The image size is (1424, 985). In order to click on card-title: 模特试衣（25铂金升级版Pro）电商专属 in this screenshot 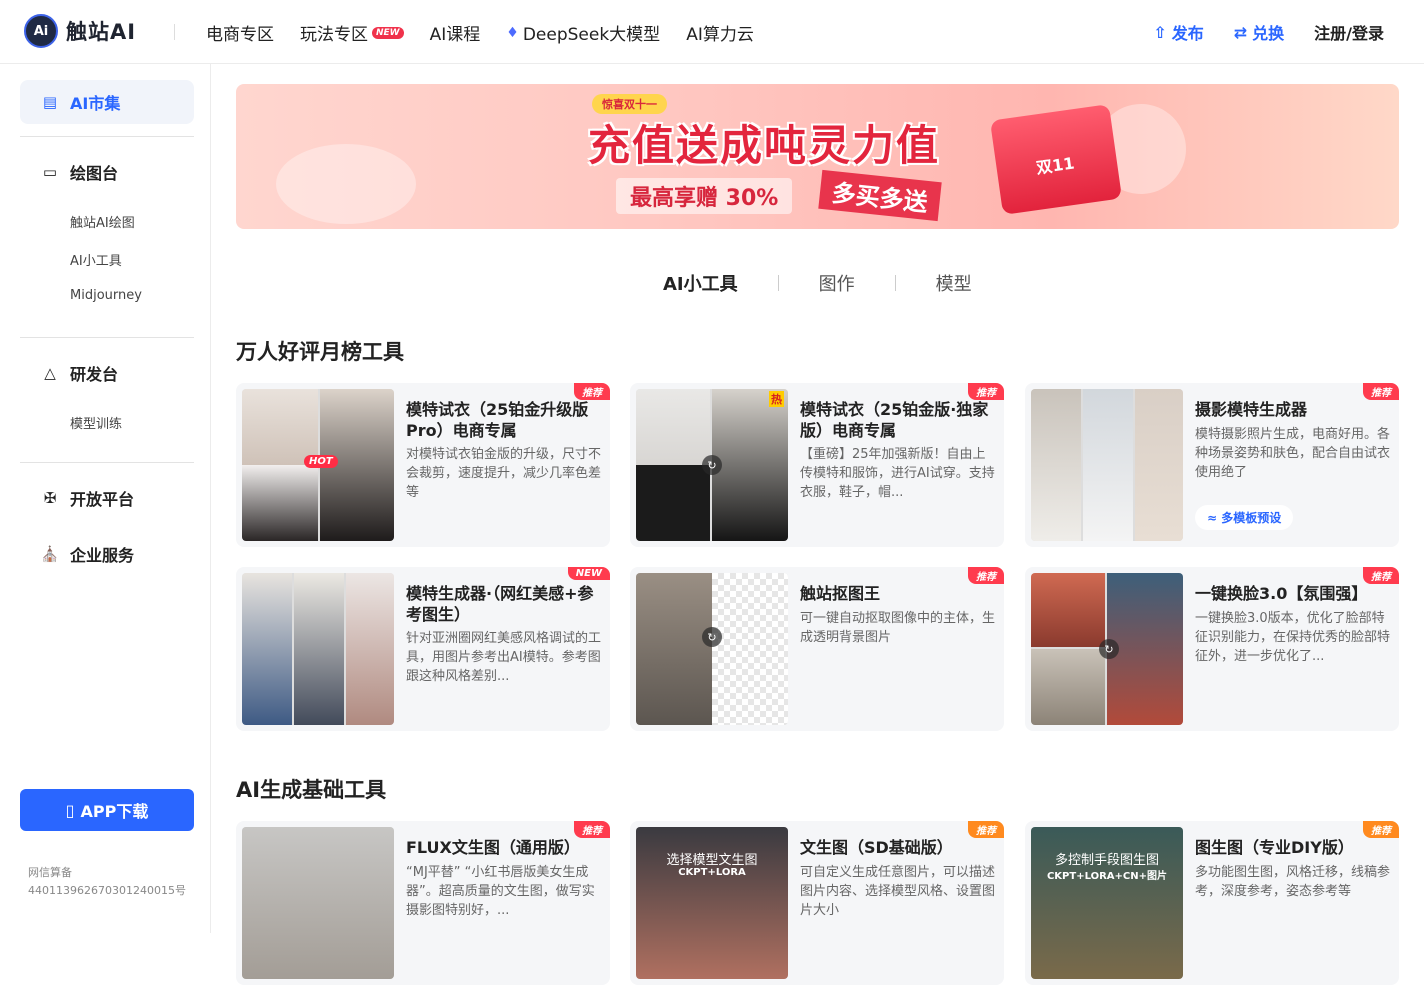, I will do `click(497, 420)`.